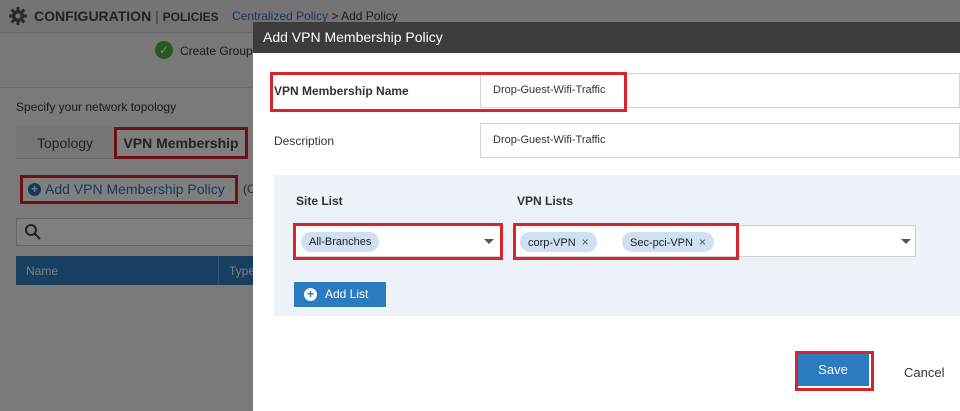 The image size is (960, 411). Describe the element at coordinates (310, 294) in the screenshot. I see `plus-circle-icon: +` at that location.